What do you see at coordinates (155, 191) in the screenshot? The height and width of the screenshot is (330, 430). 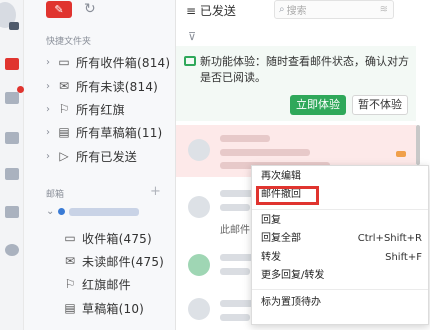 I see `add-account-icon: +` at bounding box center [155, 191].